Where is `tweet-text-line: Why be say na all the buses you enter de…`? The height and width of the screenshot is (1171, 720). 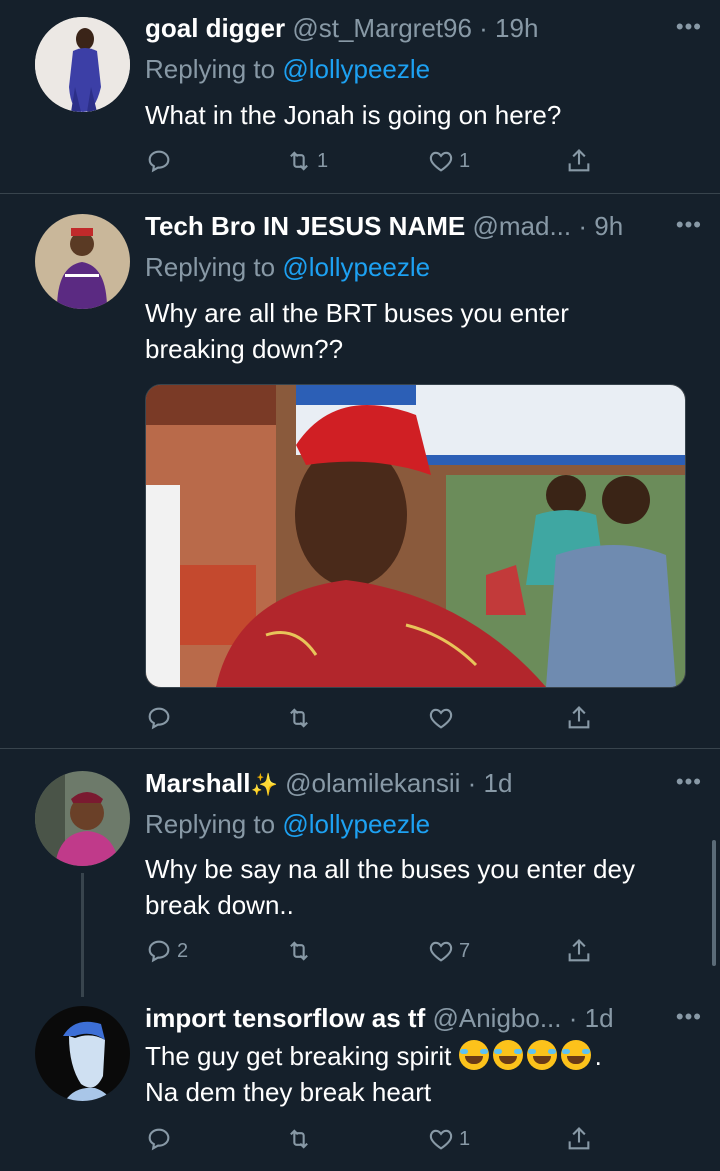
tweet-text-line: Why be say na all the buses you enter de… is located at coordinates (390, 869).